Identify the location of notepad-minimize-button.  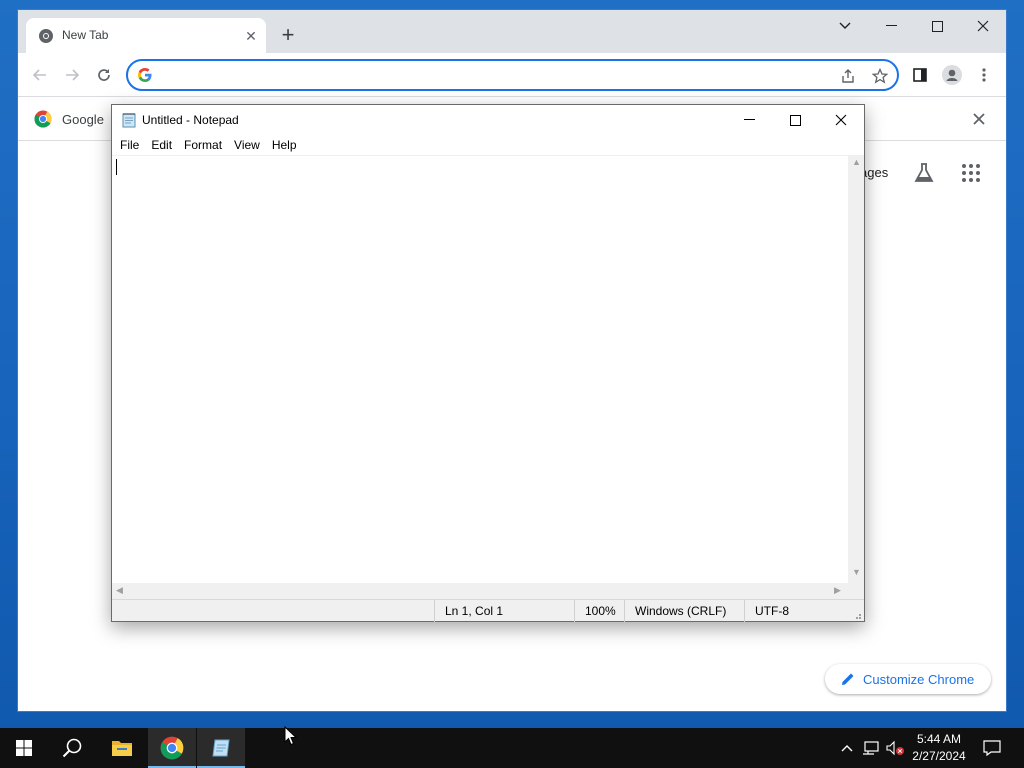
(749, 120).